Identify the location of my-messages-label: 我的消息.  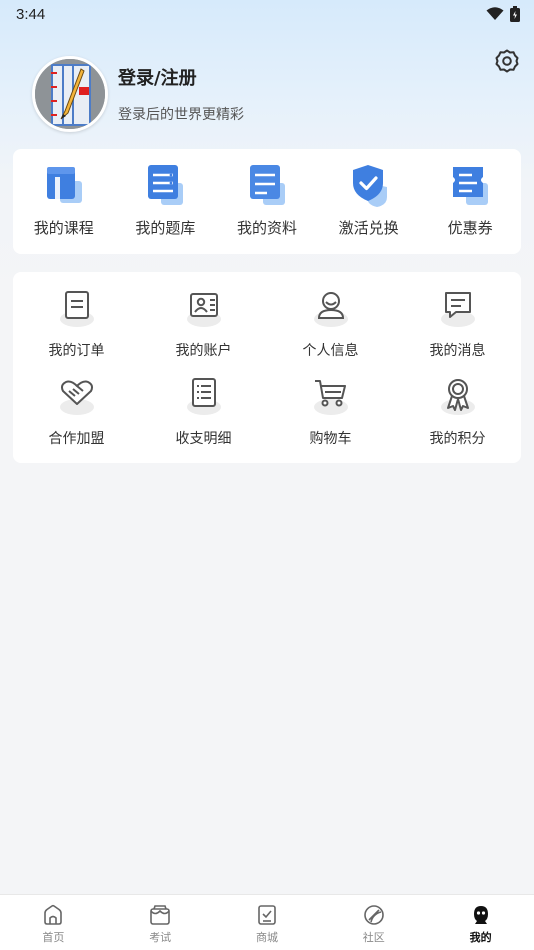
(457, 351).